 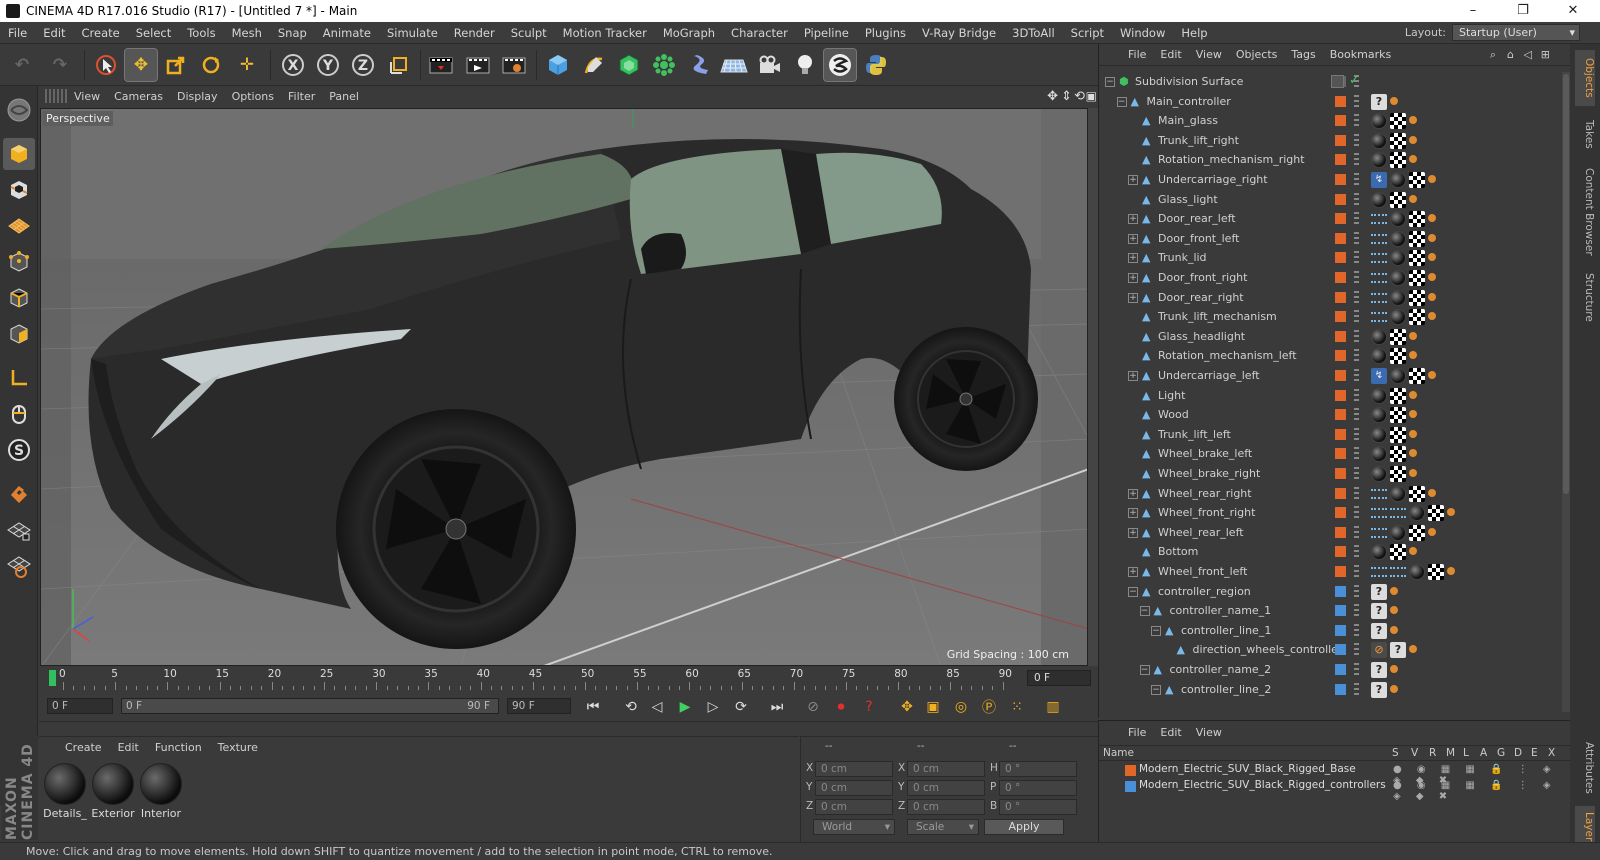 What do you see at coordinates (1354, 80) in the screenshot?
I see `checkmark-icon: ✓` at bounding box center [1354, 80].